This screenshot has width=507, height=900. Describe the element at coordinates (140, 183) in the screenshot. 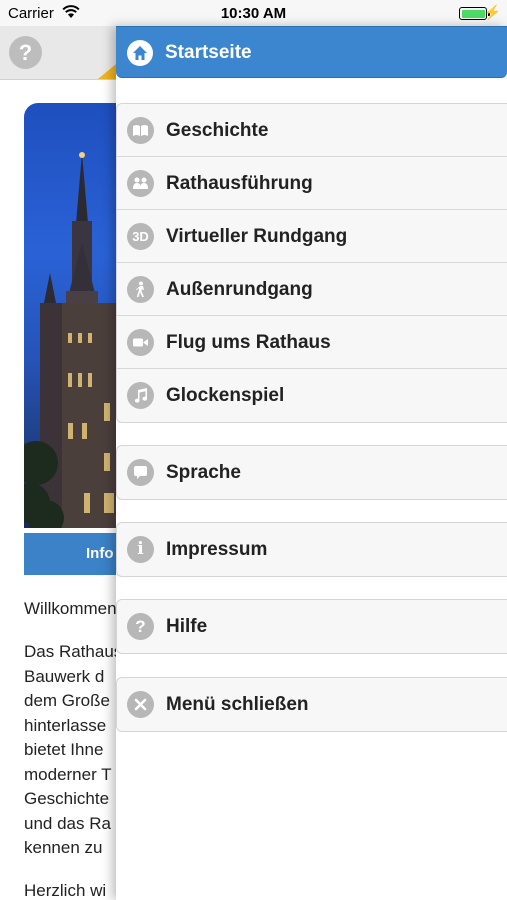

I see `group-icon` at that location.